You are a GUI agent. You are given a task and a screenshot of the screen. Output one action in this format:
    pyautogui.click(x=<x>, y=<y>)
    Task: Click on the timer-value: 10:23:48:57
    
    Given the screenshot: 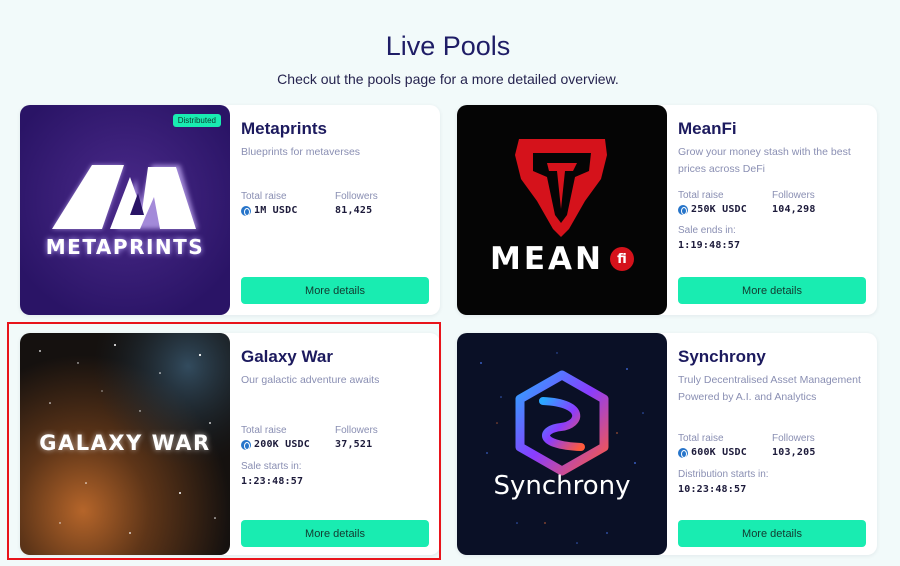 What is the action you would take?
    pyautogui.click(x=712, y=489)
    